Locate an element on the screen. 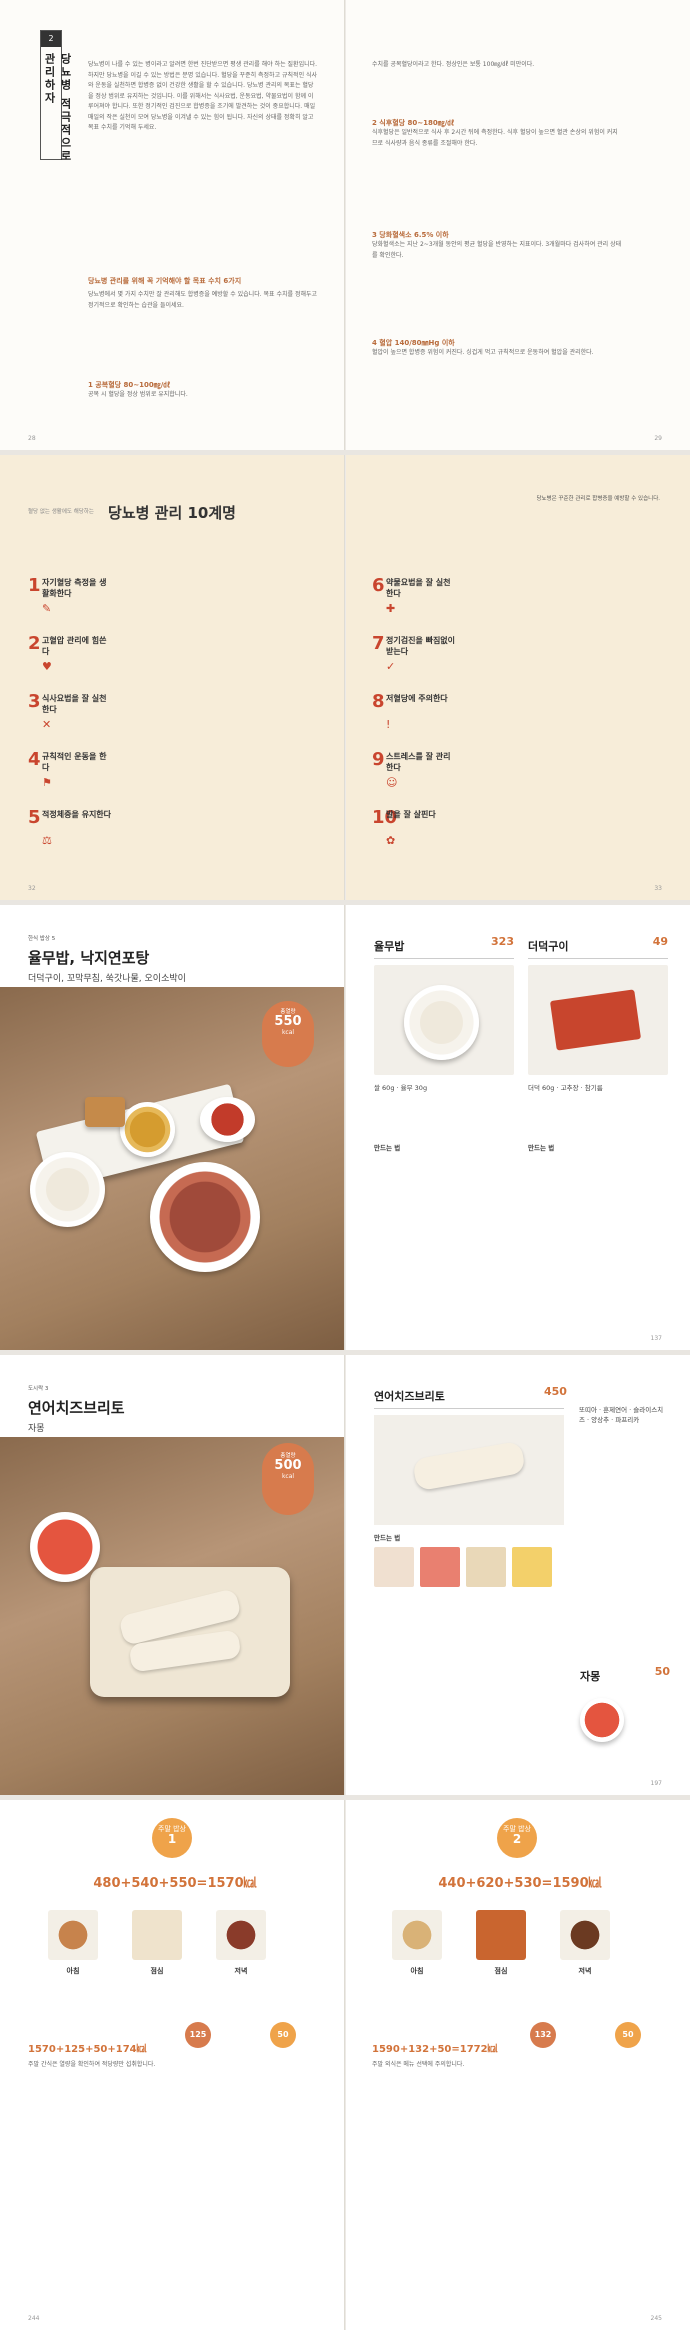 This screenshot has width=690, height=2330. plan1-lunch-label: 점심 is located at coordinates (157, 1971).